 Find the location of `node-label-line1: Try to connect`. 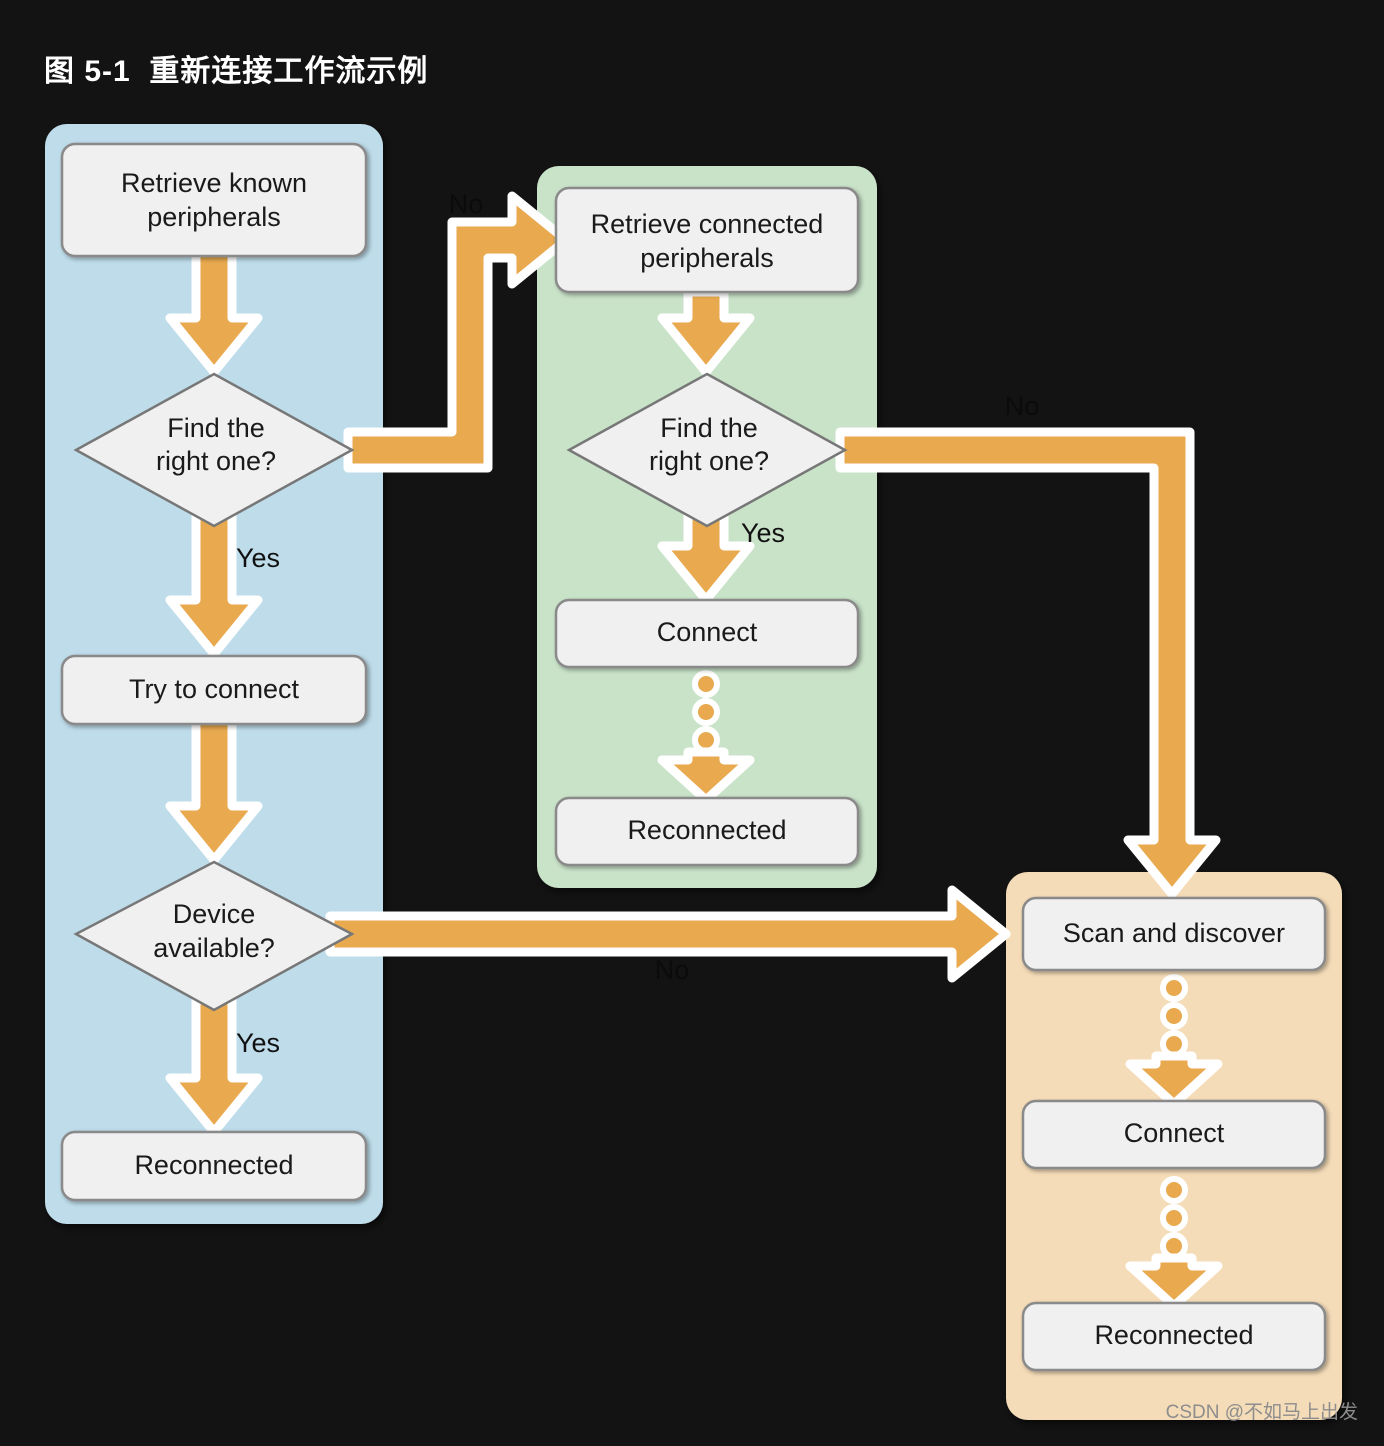

node-label-line1: Try to connect is located at coordinates (214, 689).